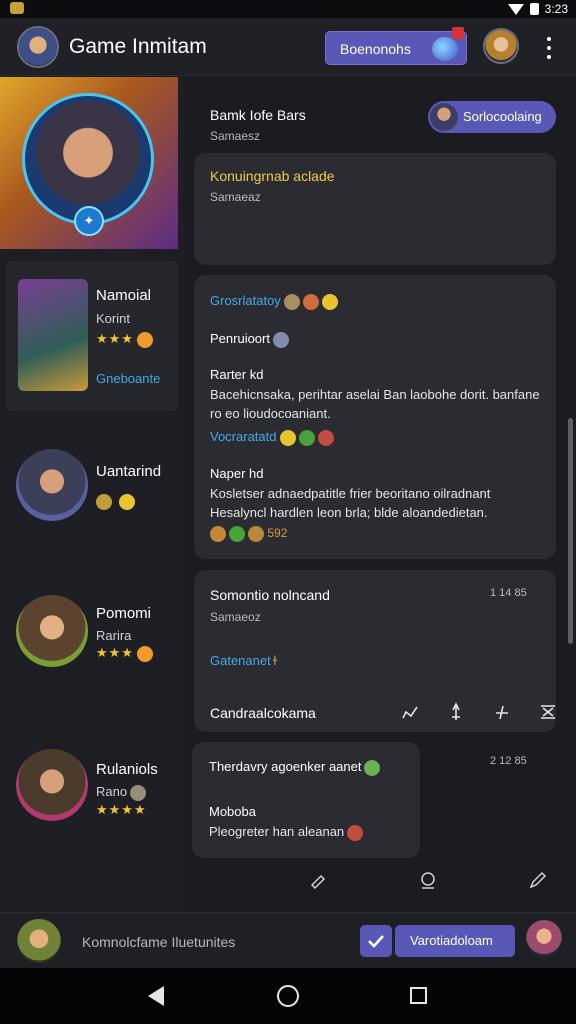 This screenshot has width=576, height=1024. I want to click on status-icons: 3:23, so click(537, 9).